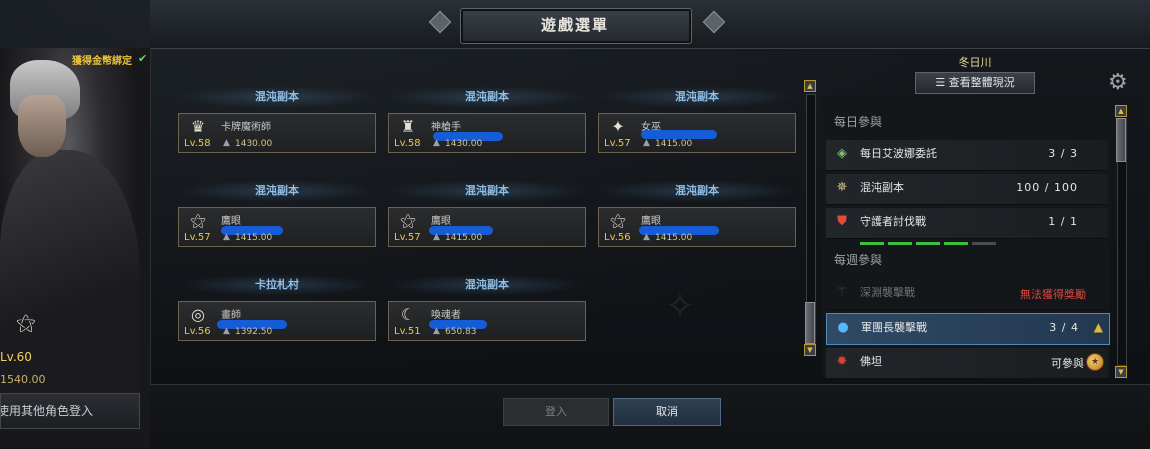 Image resolution: width=1150 pixels, height=449 pixels. I want to click on panel-scroll-down-button: ▼, so click(1121, 372).